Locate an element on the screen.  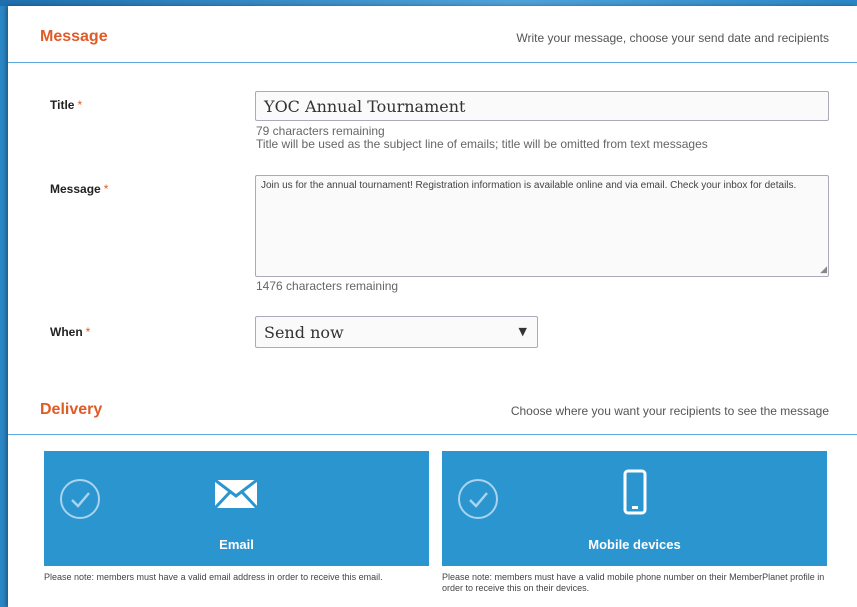
when-label: When * is located at coordinates (70, 332).